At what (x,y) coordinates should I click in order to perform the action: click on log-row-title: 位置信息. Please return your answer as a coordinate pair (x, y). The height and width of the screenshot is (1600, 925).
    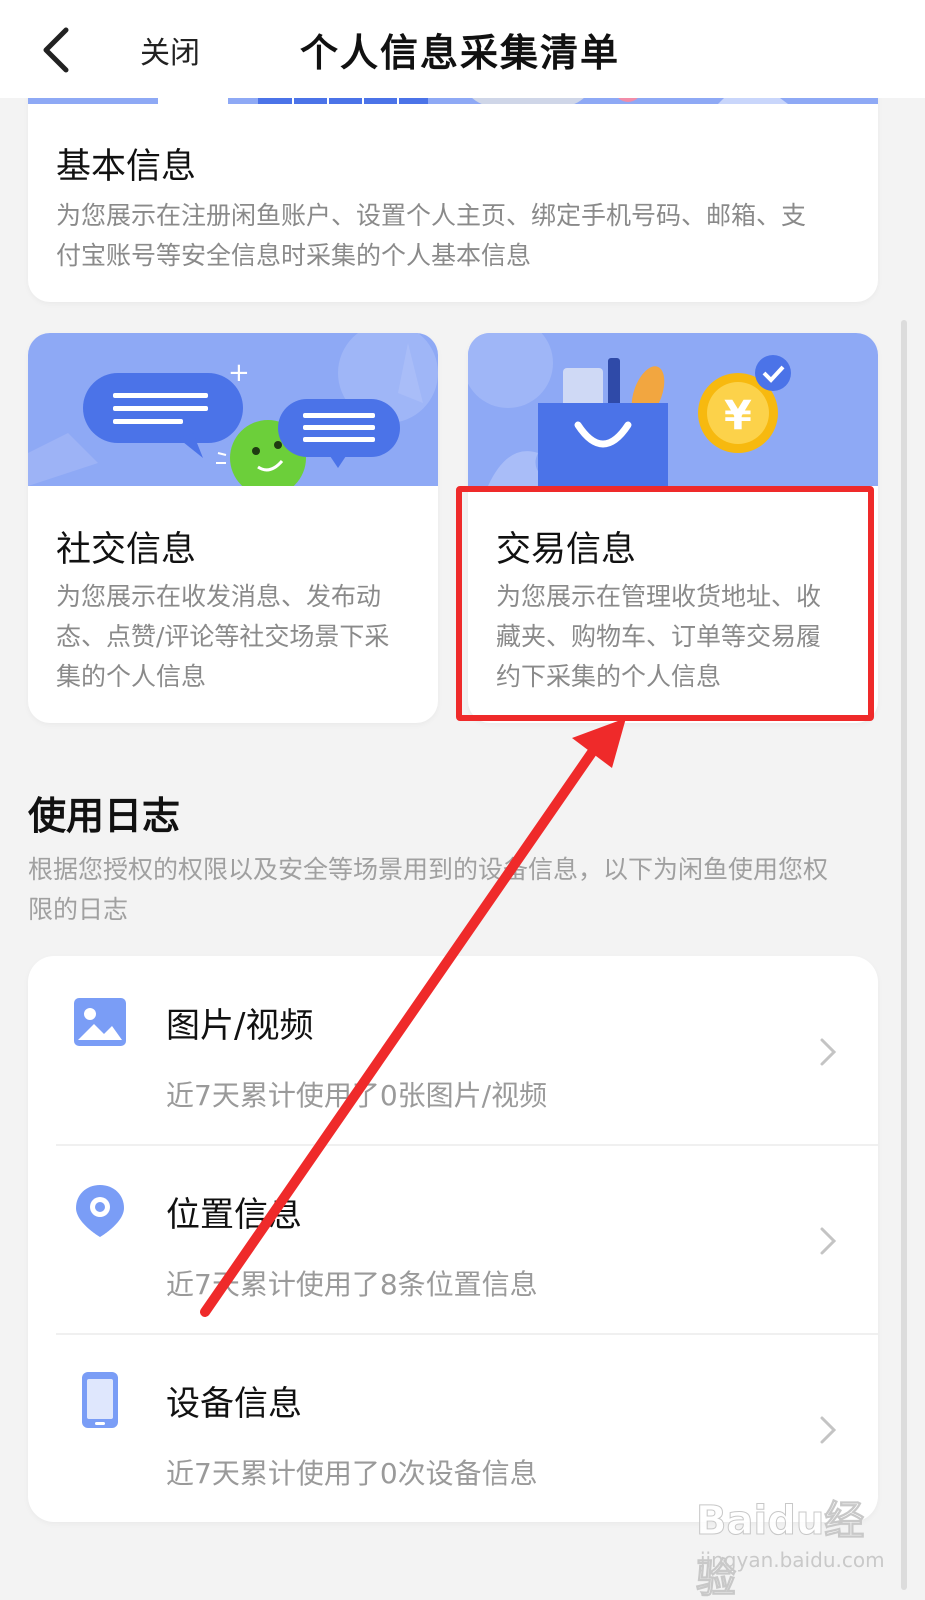
    Looking at the image, I should click on (234, 1215).